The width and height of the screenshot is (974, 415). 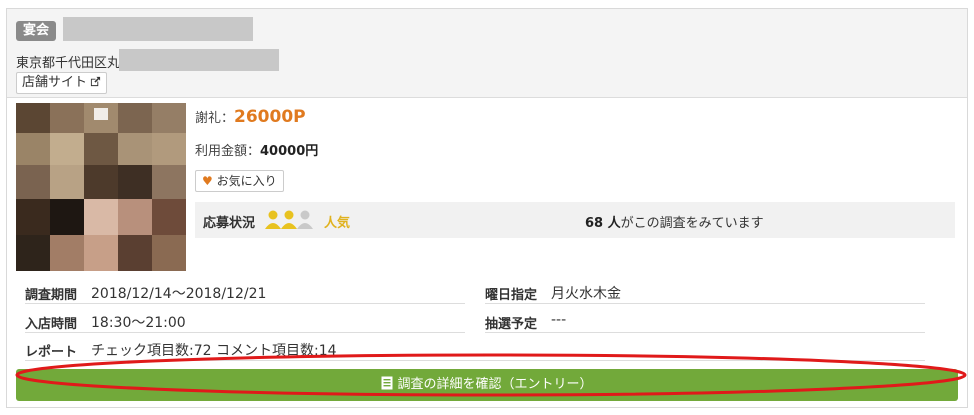 What do you see at coordinates (705, 292) in the screenshot?
I see `day-designation-row: 曜日指定 月火水木金` at bounding box center [705, 292].